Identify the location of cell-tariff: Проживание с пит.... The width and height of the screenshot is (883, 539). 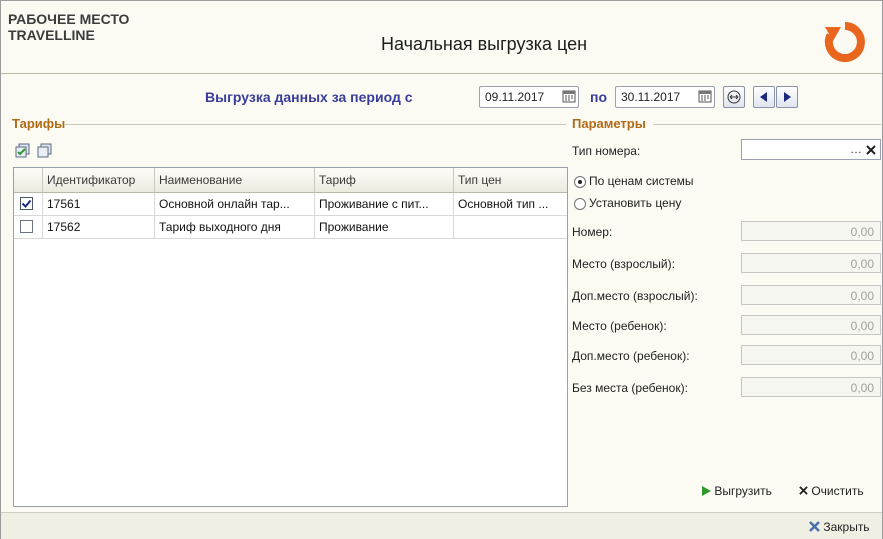
(384, 204).